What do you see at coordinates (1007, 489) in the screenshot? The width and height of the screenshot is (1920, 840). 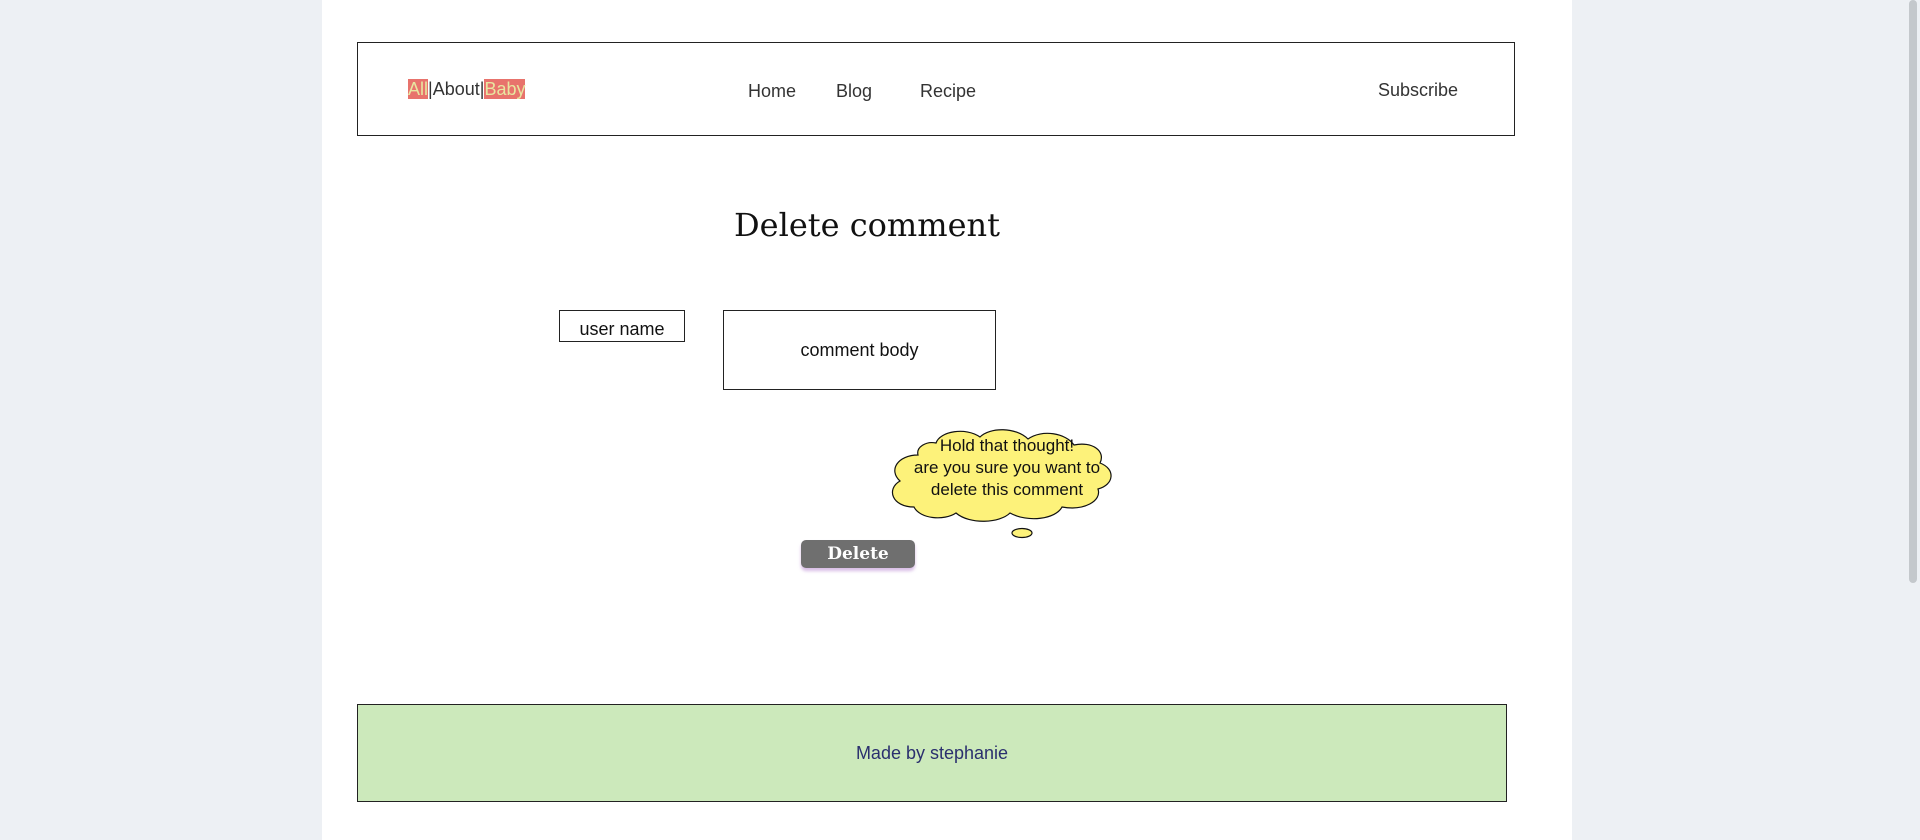 I see `thought-line-3: delete this comment` at bounding box center [1007, 489].